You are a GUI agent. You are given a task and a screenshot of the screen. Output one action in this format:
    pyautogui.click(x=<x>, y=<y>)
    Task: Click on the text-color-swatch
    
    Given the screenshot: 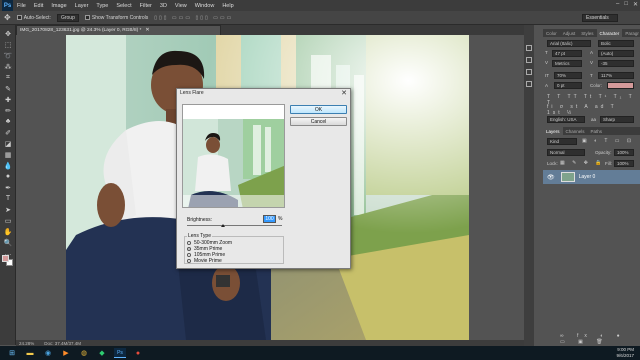 What is the action you would take?
    pyautogui.click(x=620, y=85)
    